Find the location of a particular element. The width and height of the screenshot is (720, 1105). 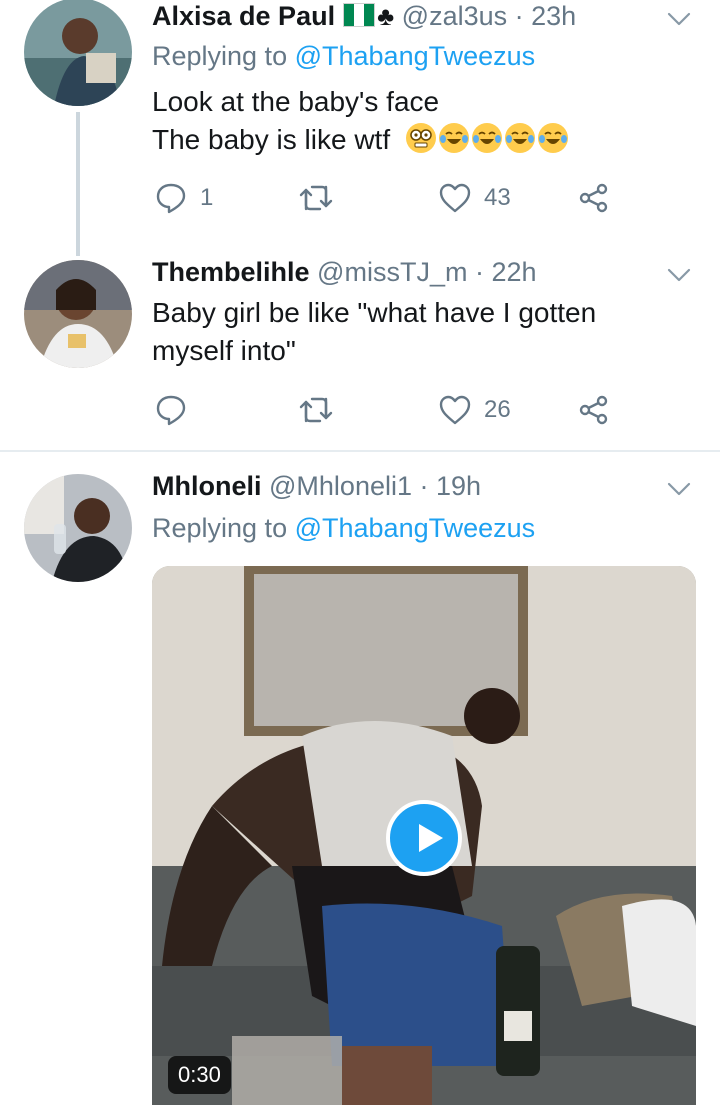

tweet-text-line: myself into" is located at coordinates (224, 350).